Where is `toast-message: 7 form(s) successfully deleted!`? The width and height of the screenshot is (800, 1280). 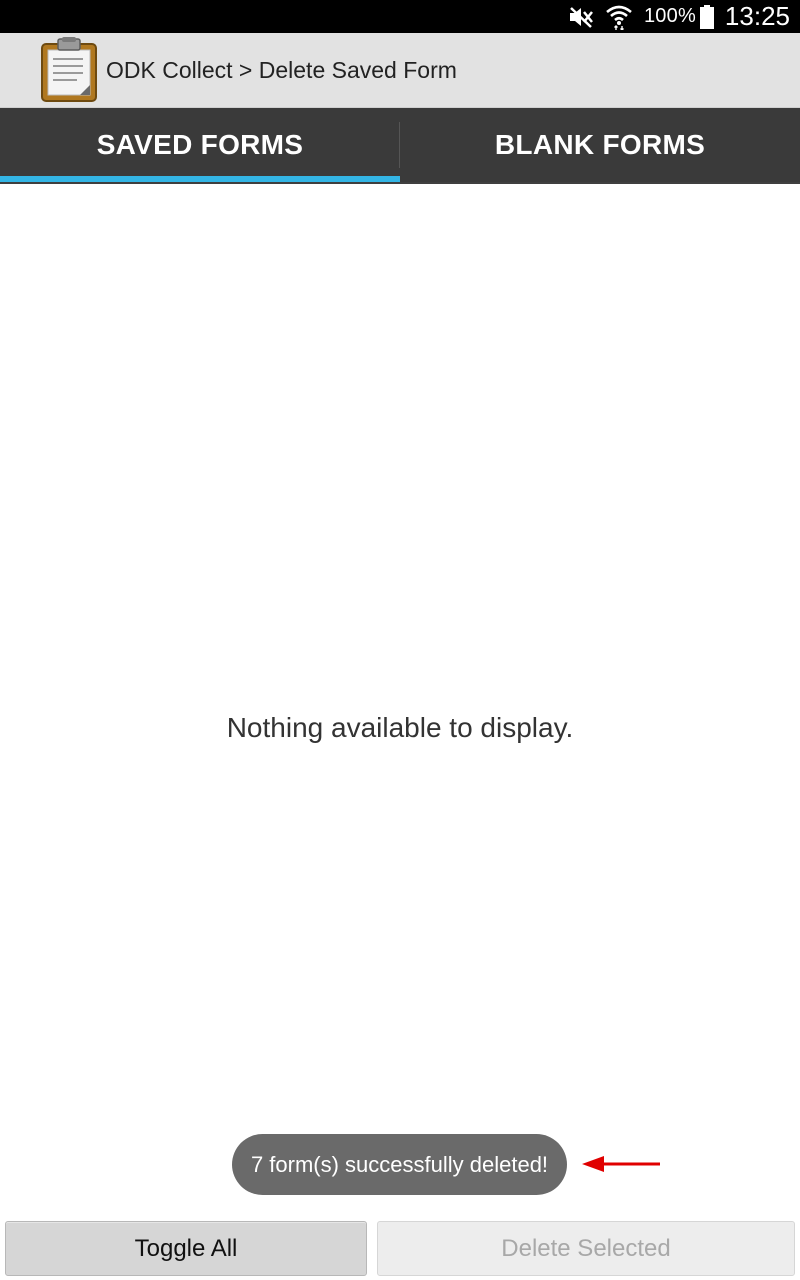
toast-message: 7 form(s) successfully deleted! is located at coordinates (399, 1164).